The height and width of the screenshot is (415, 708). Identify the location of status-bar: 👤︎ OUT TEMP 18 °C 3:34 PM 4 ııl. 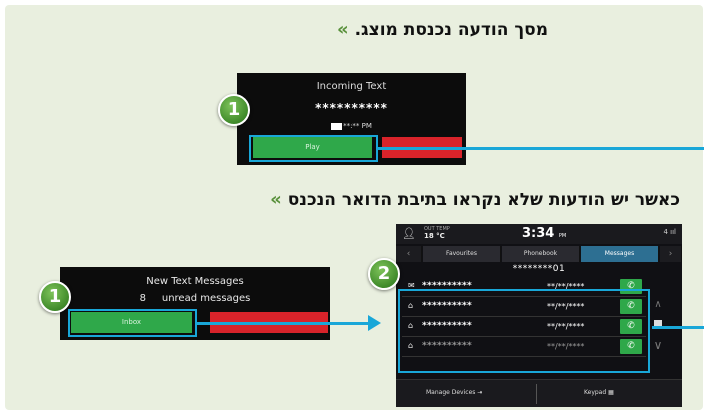
(539, 234).